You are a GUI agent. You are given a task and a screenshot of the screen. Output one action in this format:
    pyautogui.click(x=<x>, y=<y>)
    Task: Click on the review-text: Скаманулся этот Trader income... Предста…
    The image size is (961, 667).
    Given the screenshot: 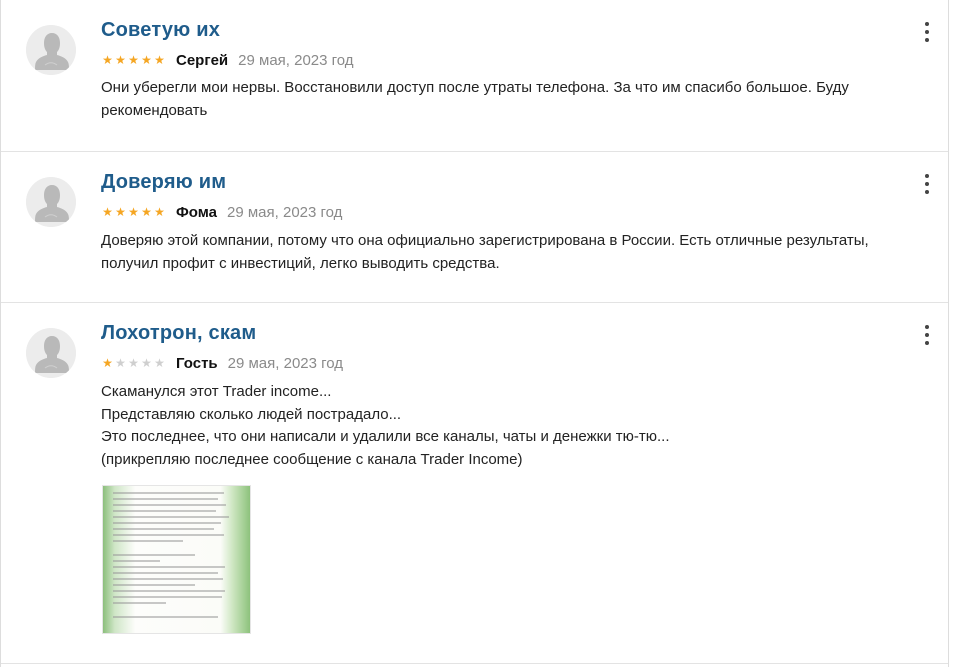 What is the action you would take?
    pyautogui.click(x=501, y=426)
    